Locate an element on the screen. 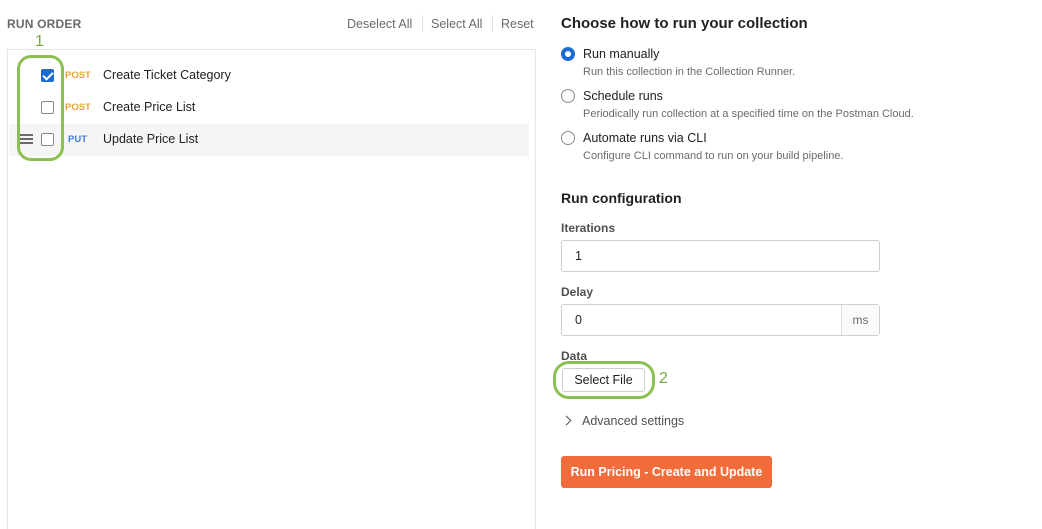 The width and height of the screenshot is (1042, 529). delay-unit: ms is located at coordinates (860, 320).